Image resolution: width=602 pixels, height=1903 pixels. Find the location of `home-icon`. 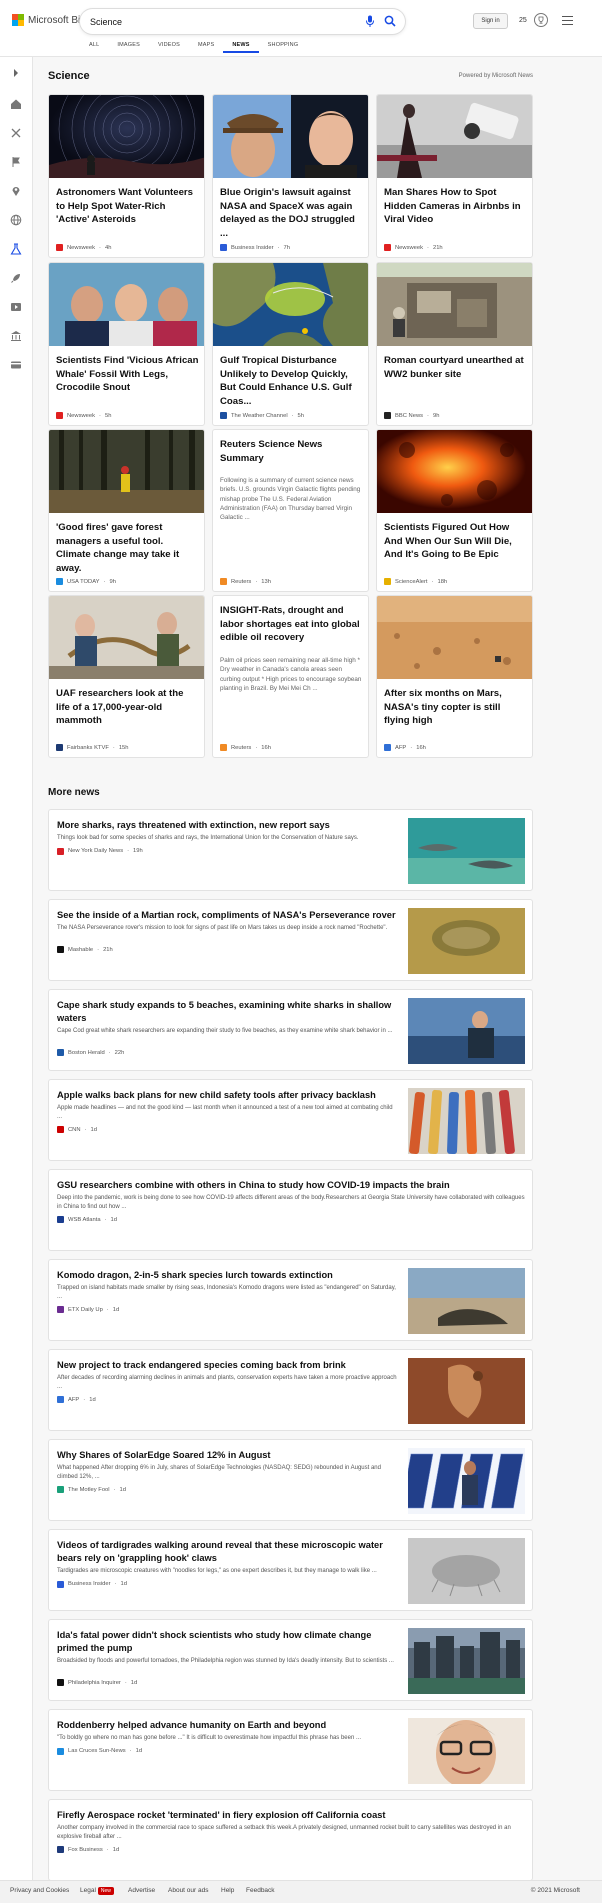

home-icon is located at coordinates (16, 104).